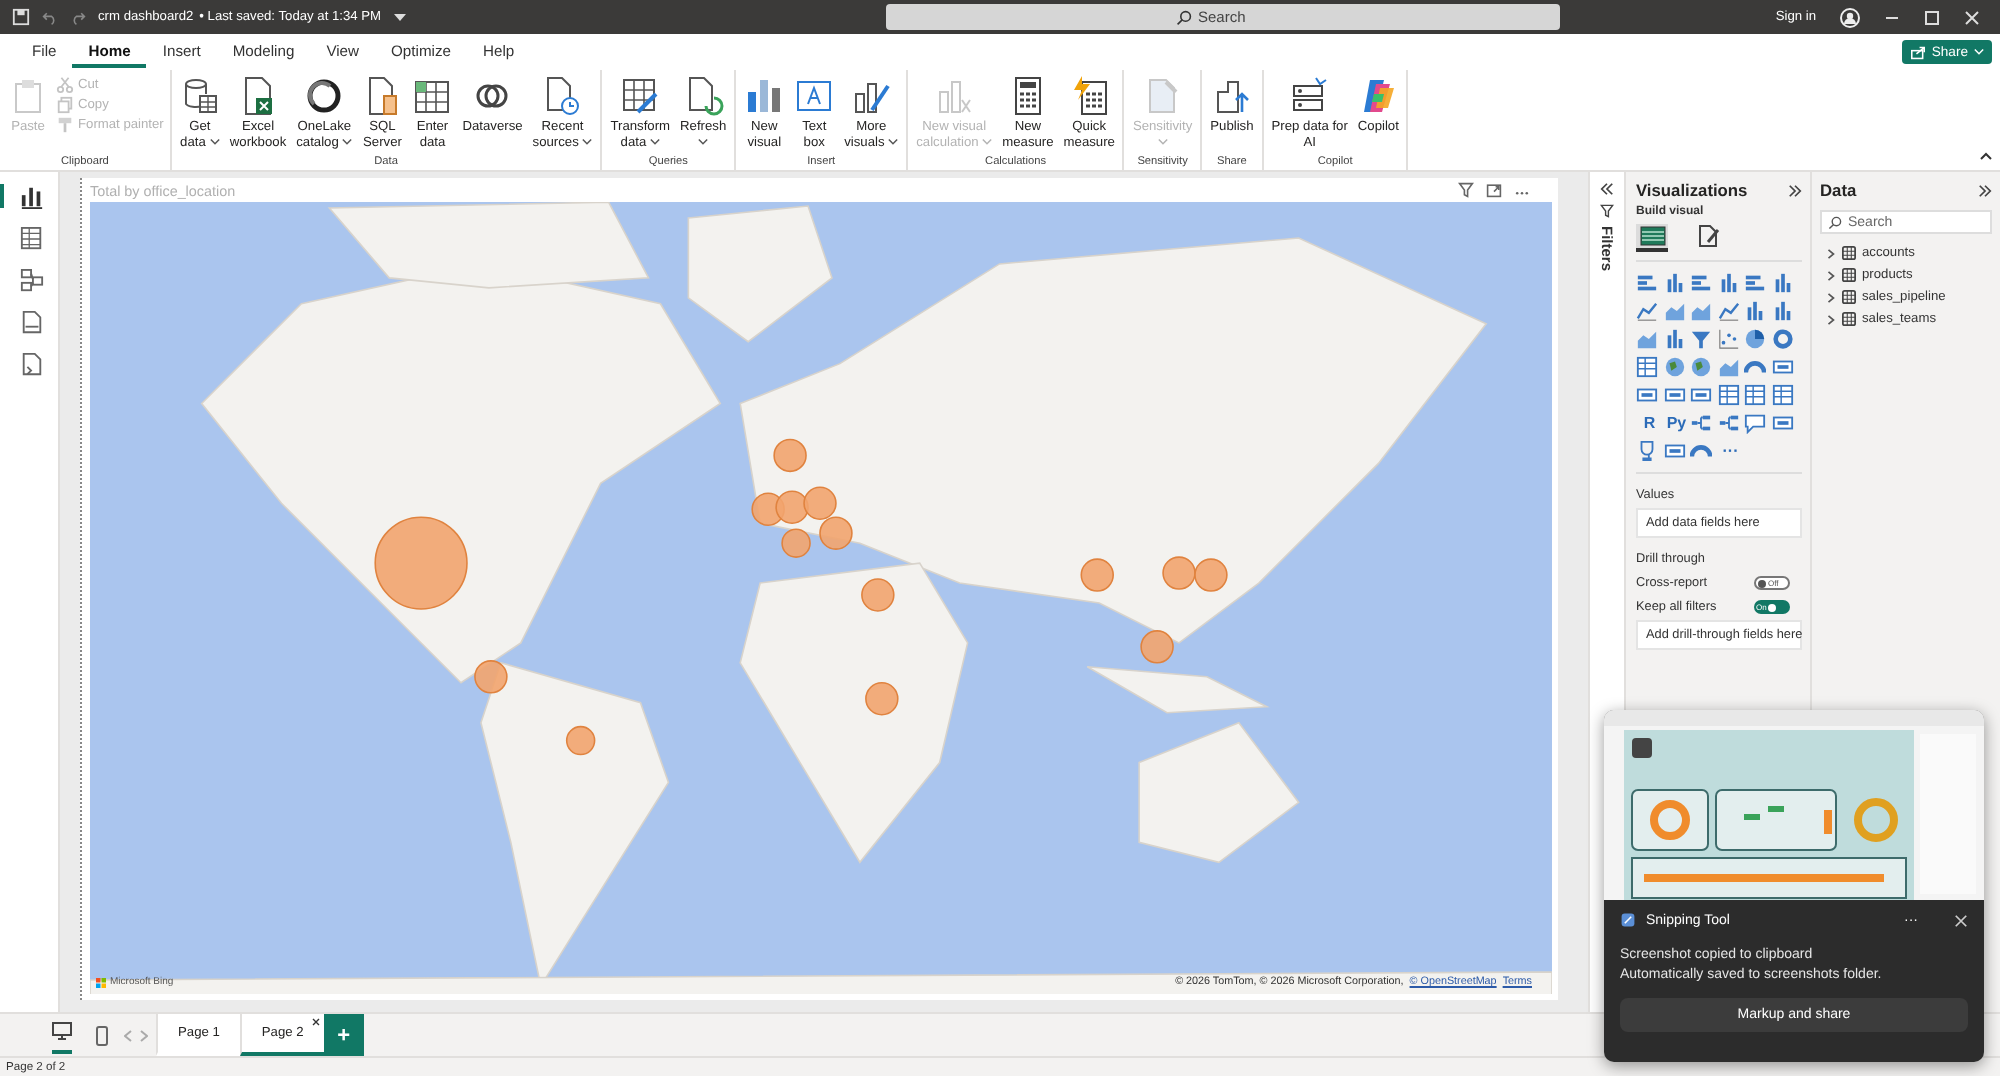 The height and width of the screenshot is (1076, 2000). What do you see at coordinates (1494, 190) in the screenshot?
I see `focus-mode-icon` at bounding box center [1494, 190].